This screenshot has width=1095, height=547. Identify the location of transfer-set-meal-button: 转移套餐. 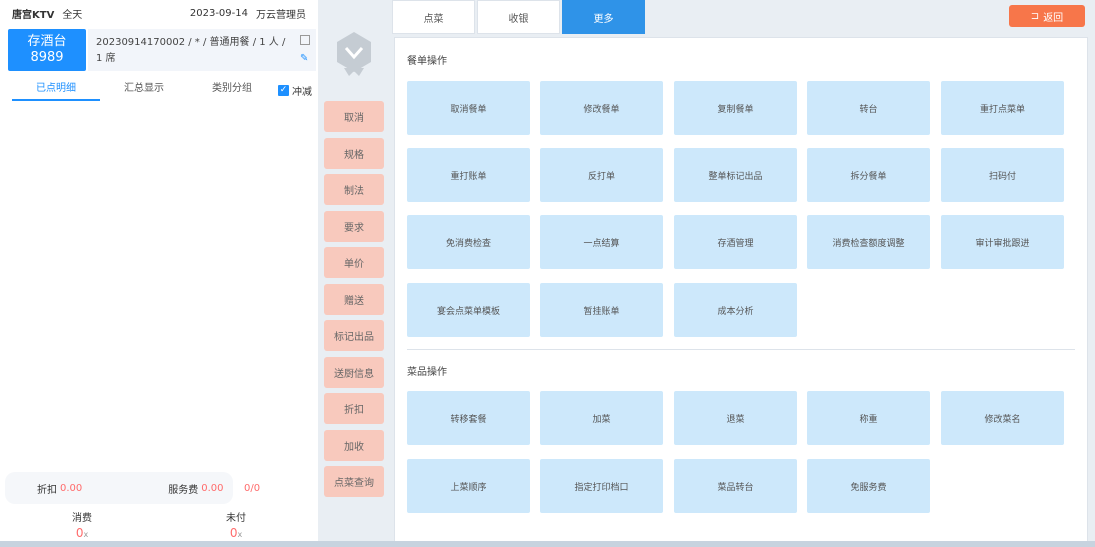
(468, 418).